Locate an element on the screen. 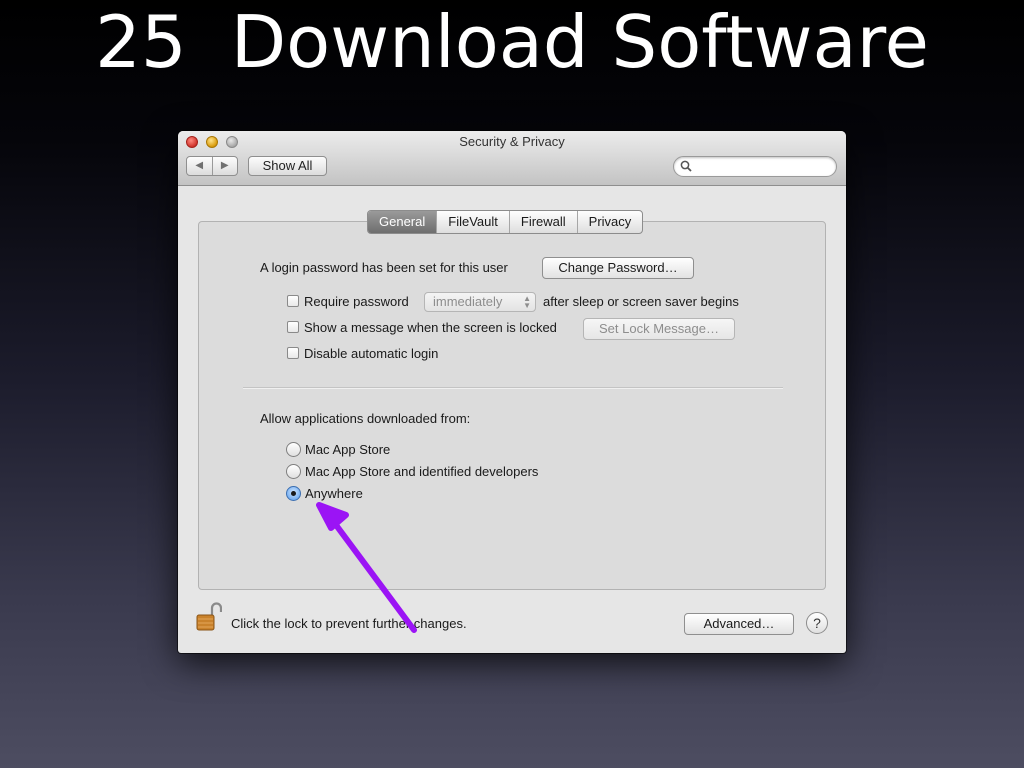  radio-mac-app-store is located at coordinates (293, 449).